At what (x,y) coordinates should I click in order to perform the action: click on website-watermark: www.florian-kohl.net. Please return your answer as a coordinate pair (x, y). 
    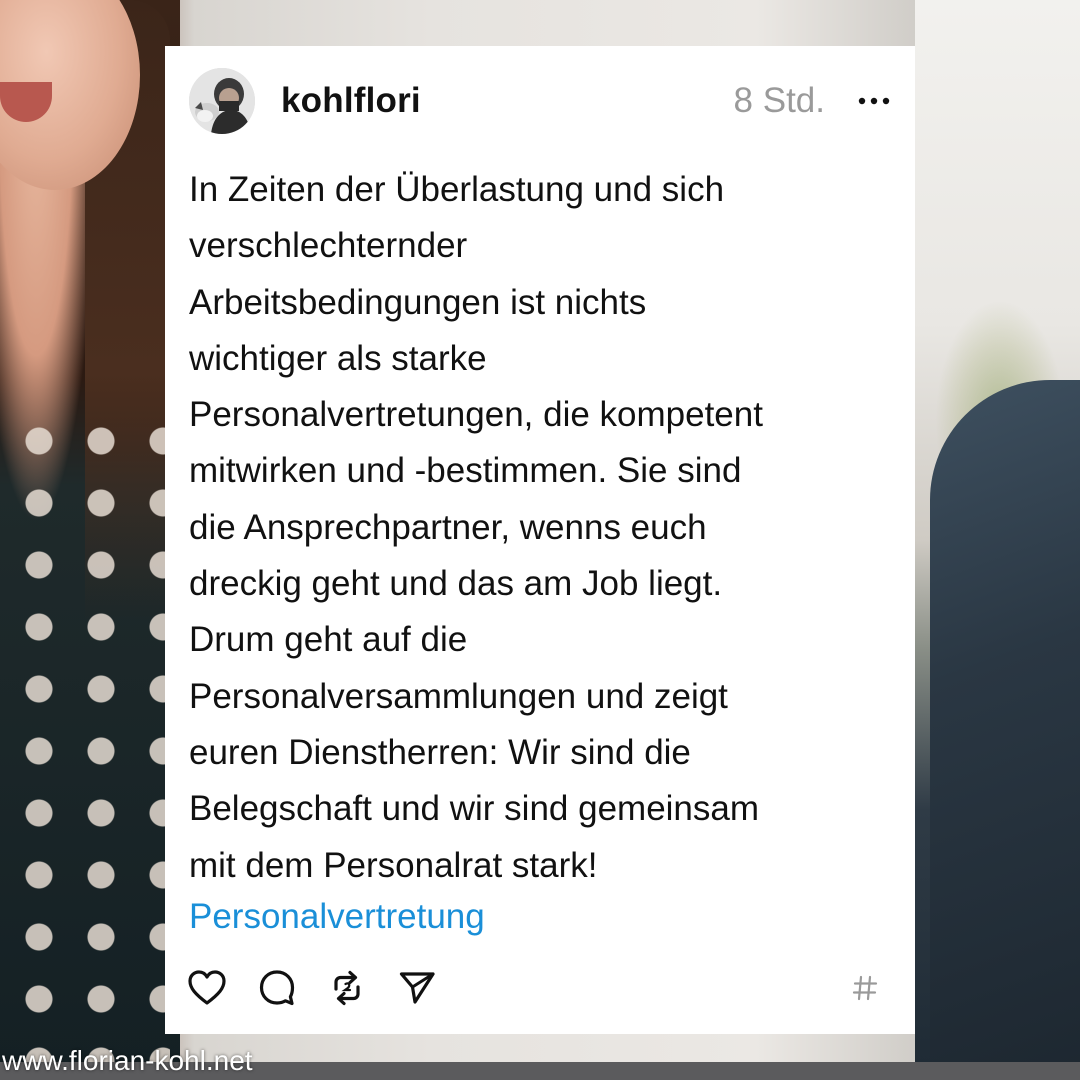
    Looking at the image, I should click on (127, 1060).